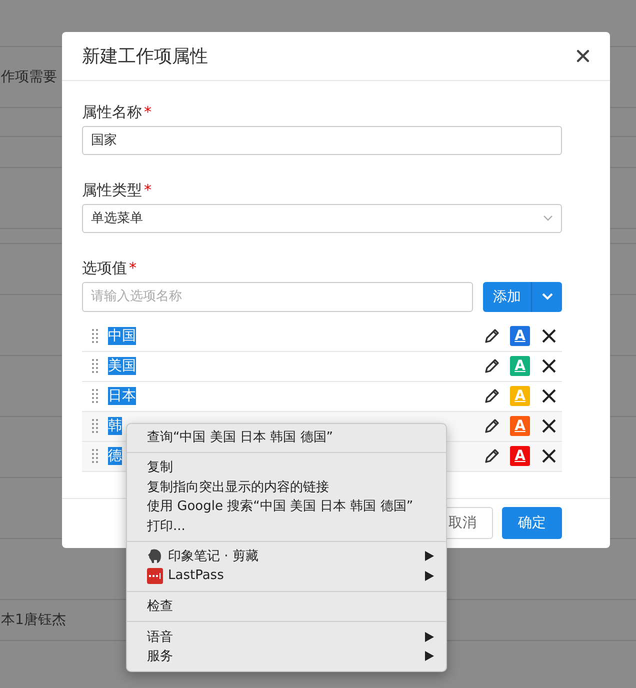 This screenshot has height=688, width=636. What do you see at coordinates (104, 267) in the screenshot?
I see `field-label: 选项值` at bounding box center [104, 267].